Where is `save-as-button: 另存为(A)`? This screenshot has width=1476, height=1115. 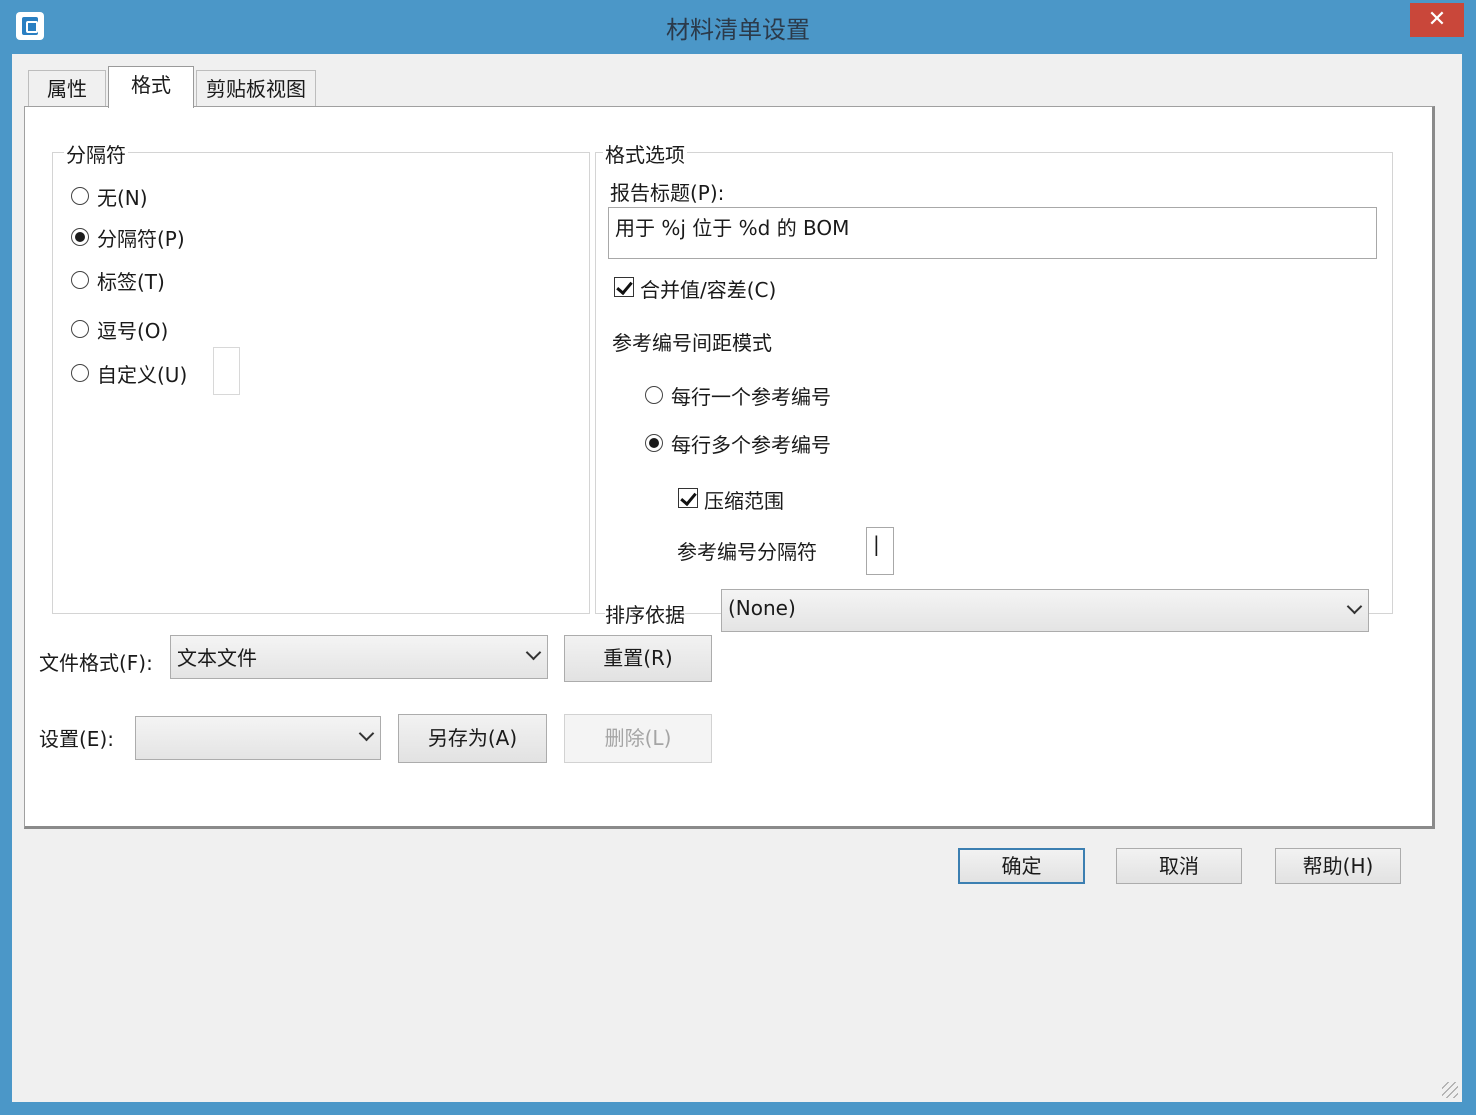
save-as-button: 另存为(A) is located at coordinates (472, 738).